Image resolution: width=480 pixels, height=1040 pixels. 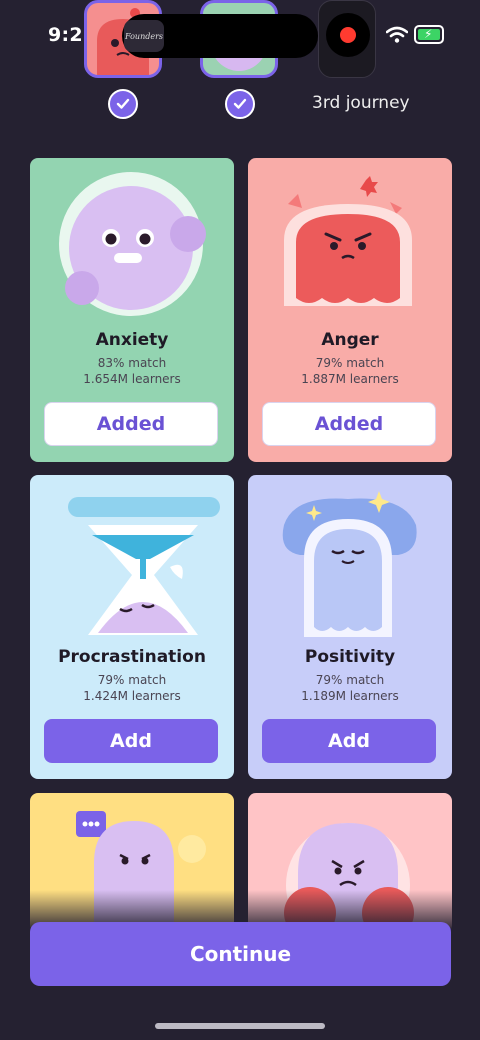 I want to click on battery-icon: ⚡, so click(x=429, y=34).